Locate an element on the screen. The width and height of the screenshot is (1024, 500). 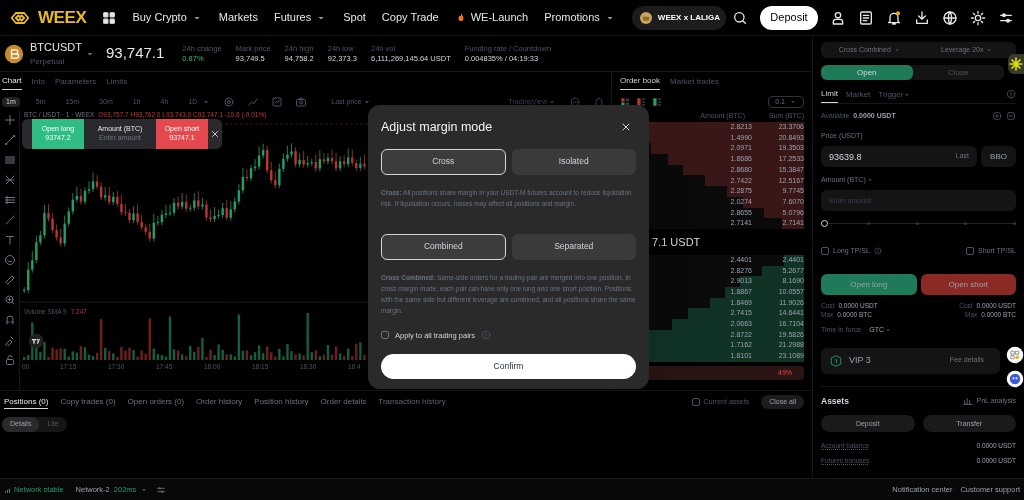
position-tab: Order details is located at coordinates (343, 402).